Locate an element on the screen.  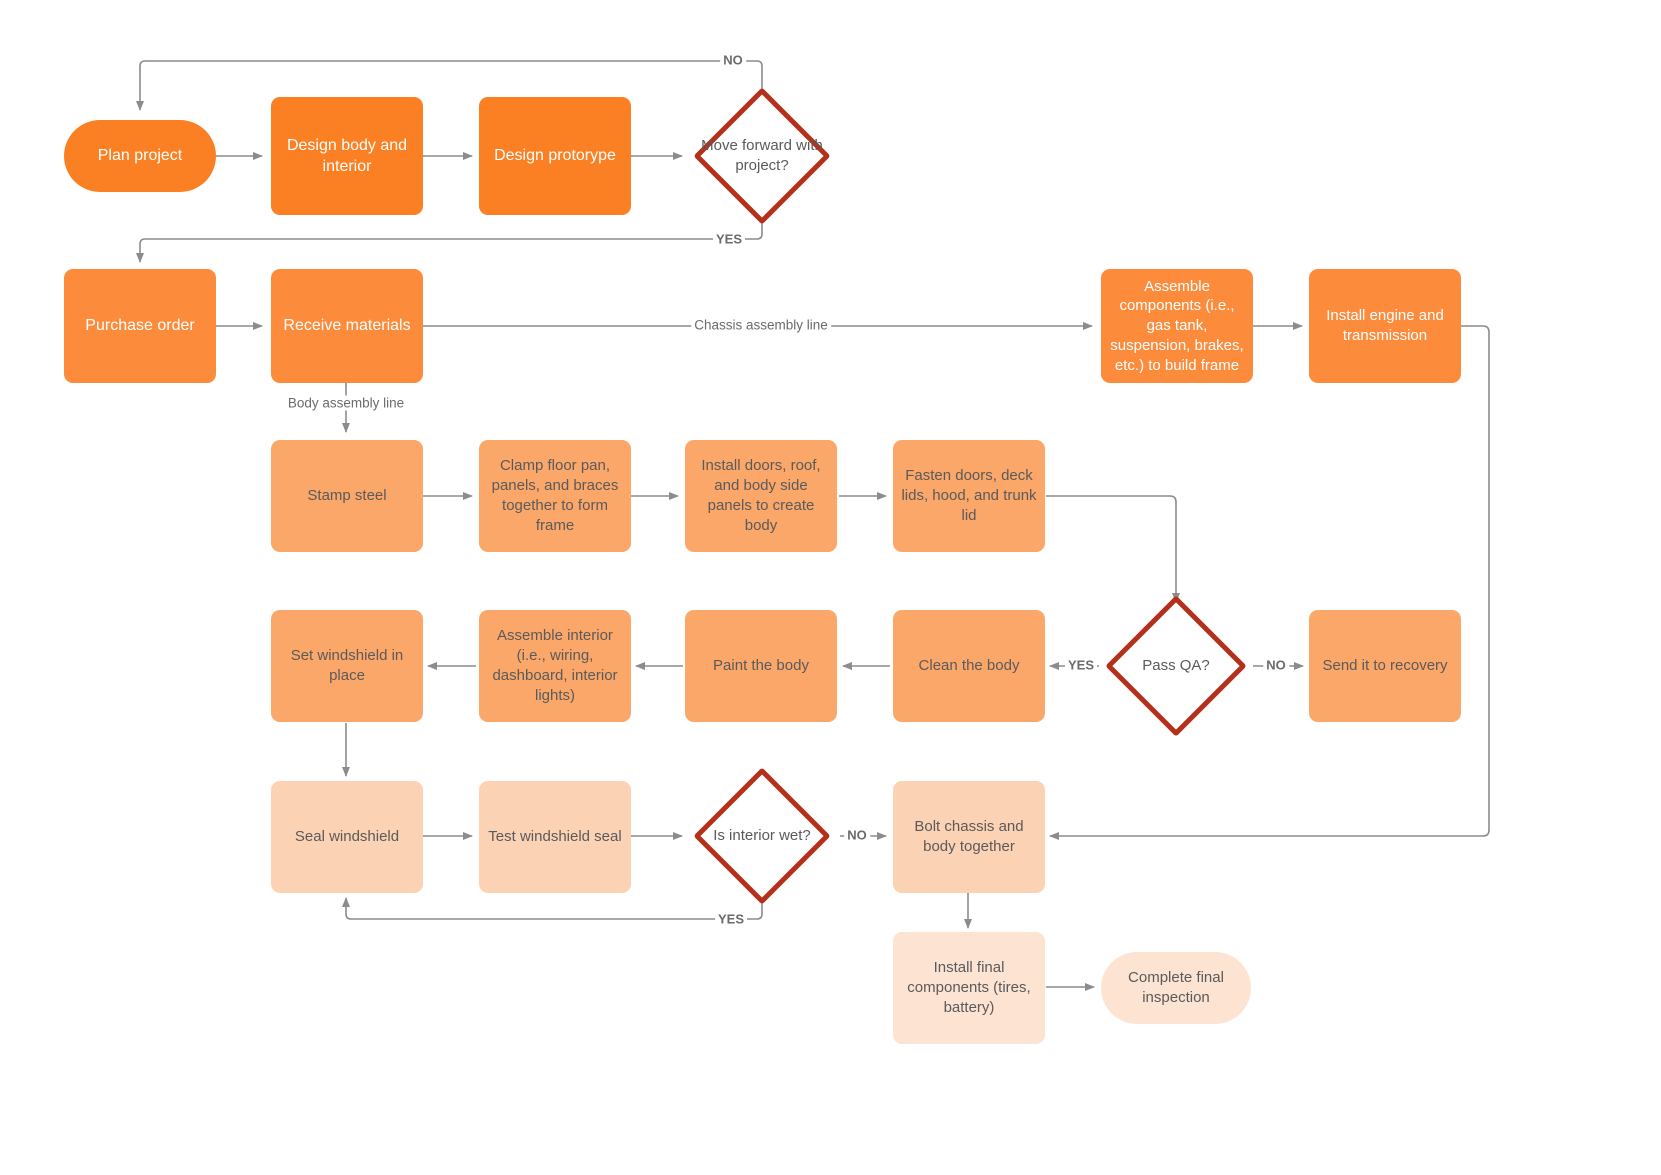
node-stamp-steel: Stamp steel is located at coordinates (347, 496).